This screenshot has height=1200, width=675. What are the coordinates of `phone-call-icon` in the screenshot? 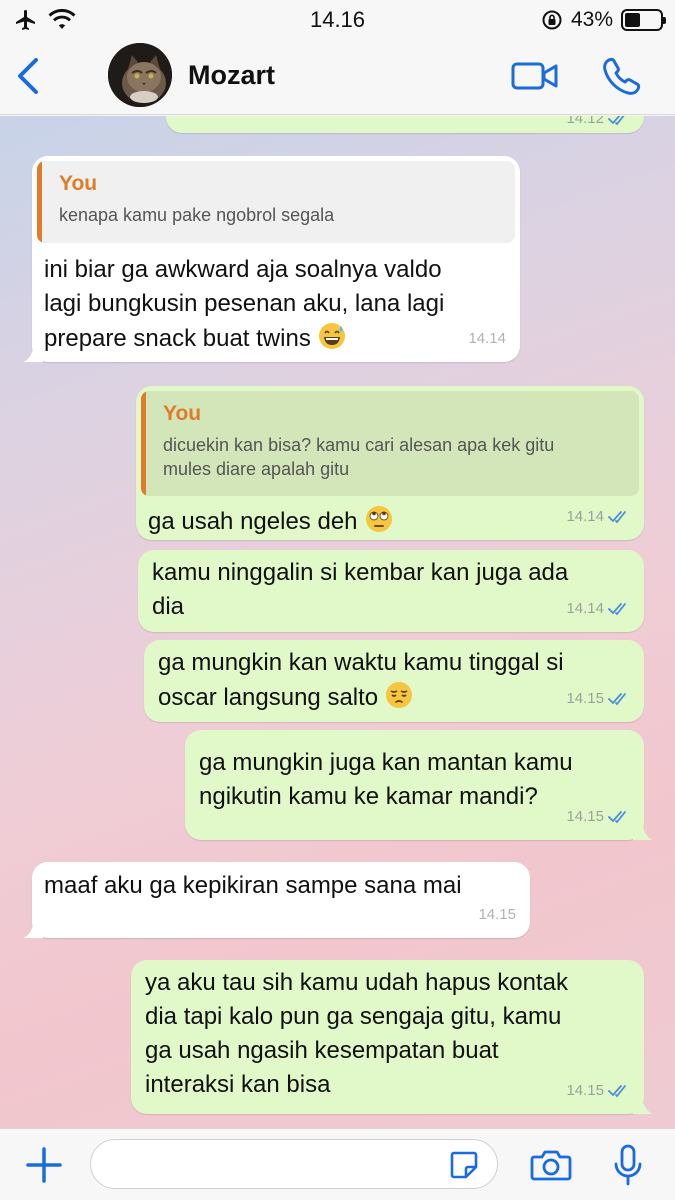 It's located at (621, 76).